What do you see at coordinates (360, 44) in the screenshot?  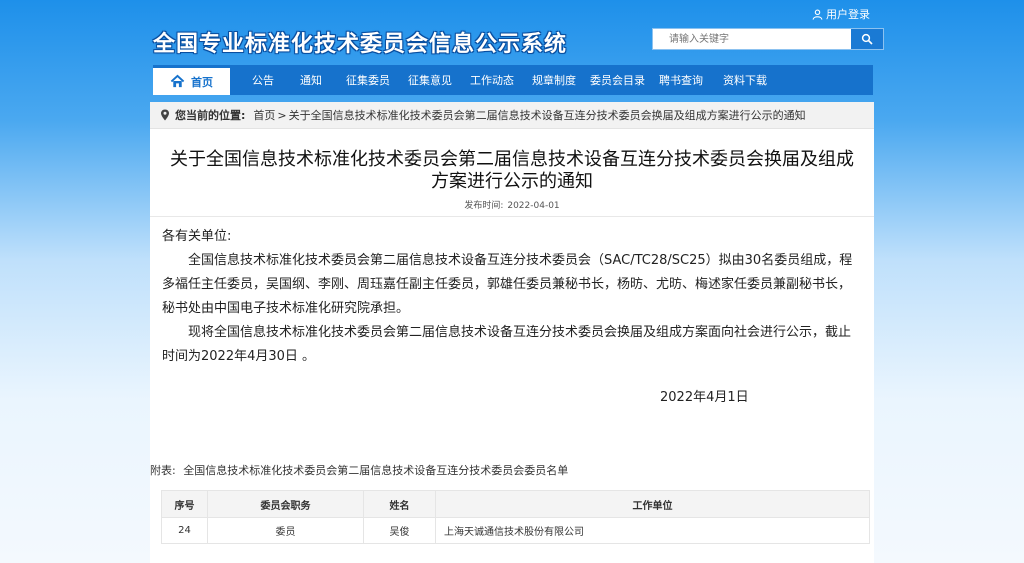 I see `site-title: 全国专业标准化技术委员会信息公示系统` at bounding box center [360, 44].